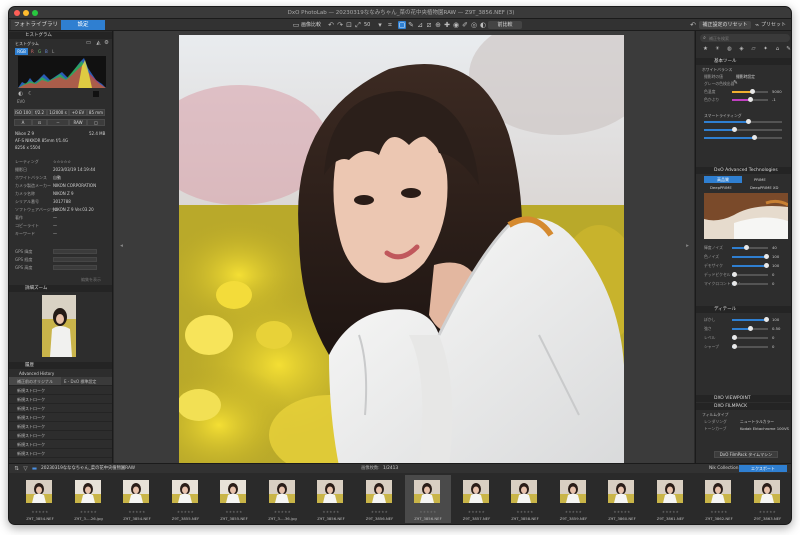 The image size is (800, 535). I want to click on color-icon: ◍, so click(729, 49).